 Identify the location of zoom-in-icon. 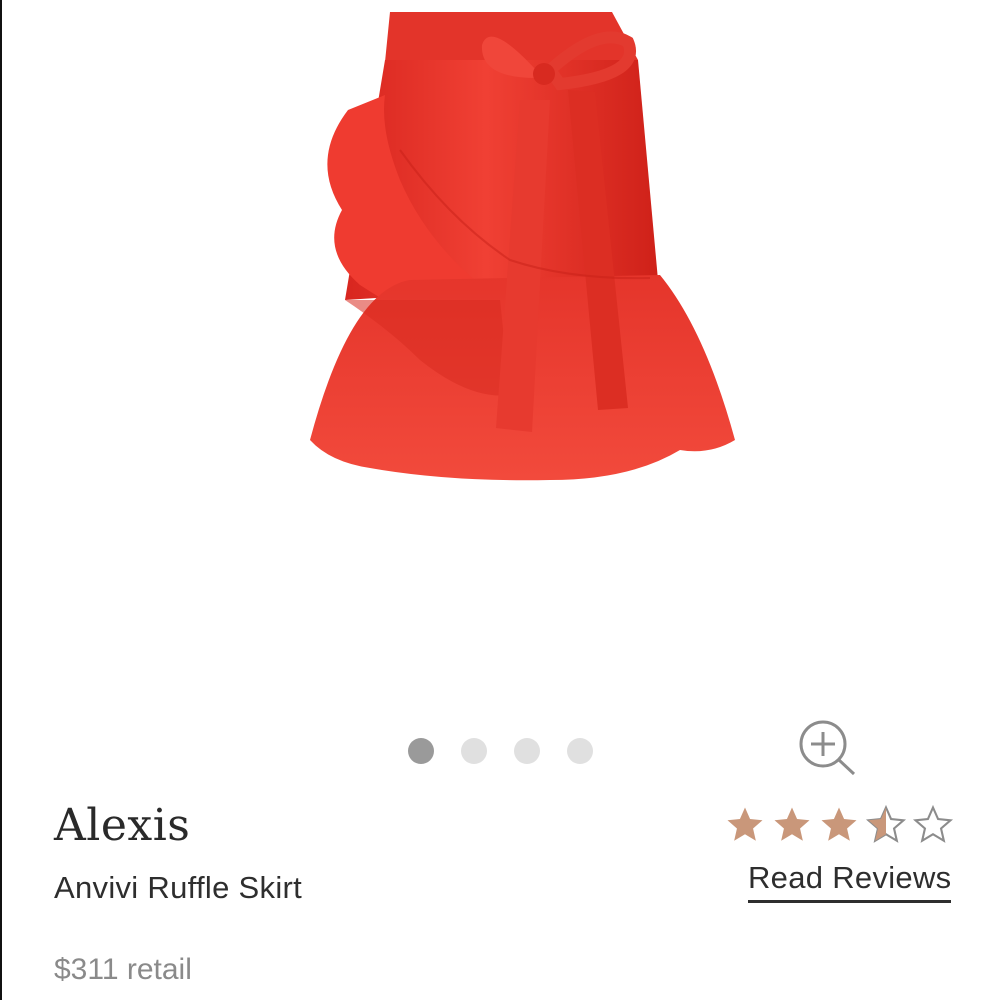
(828, 748).